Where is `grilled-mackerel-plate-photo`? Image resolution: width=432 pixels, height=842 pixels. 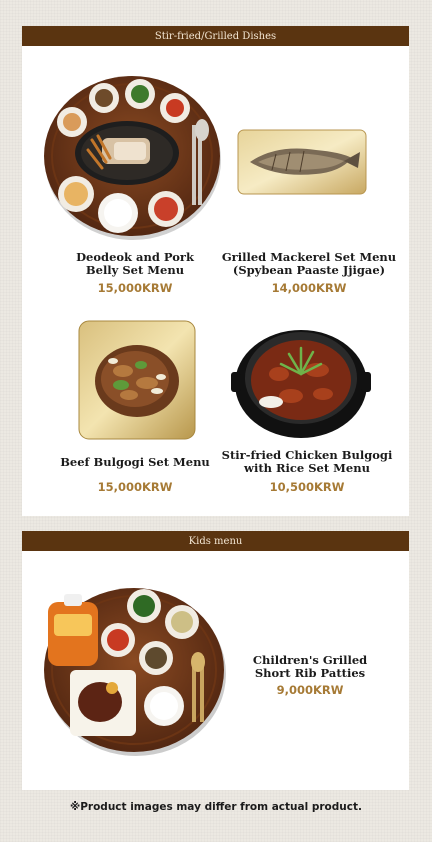
grilled-mackerel-plate-photo is located at coordinates (302, 162).